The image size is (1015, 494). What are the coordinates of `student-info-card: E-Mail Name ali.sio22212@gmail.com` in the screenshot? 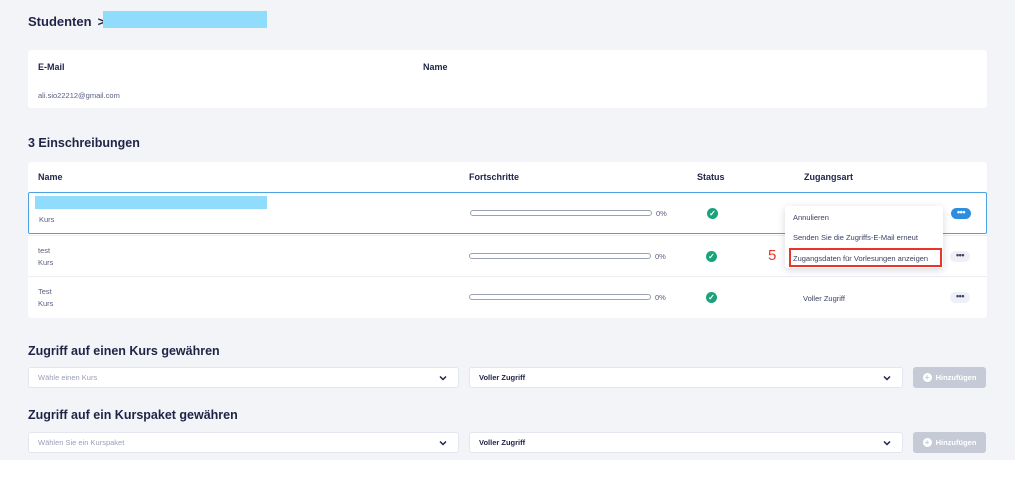 It's located at (507, 79).